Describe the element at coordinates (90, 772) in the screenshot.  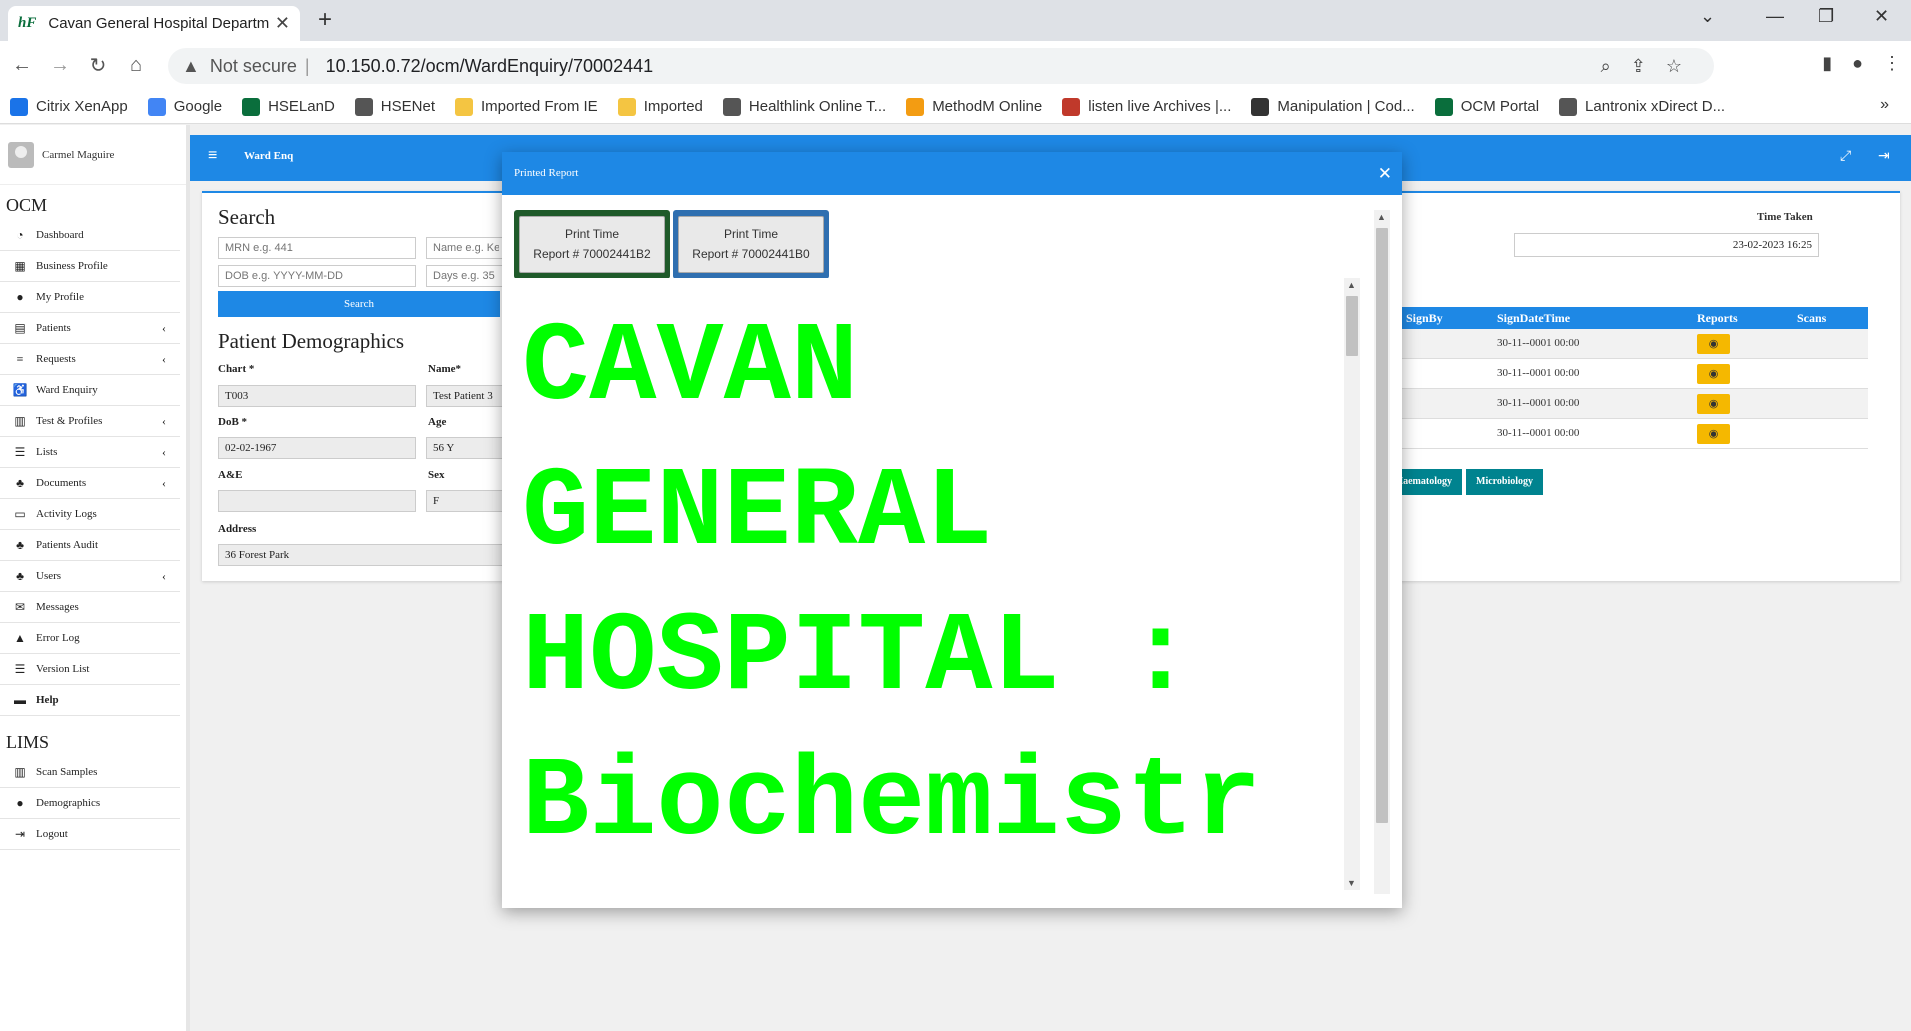
I see `sidebar-item-scan-samples: ▥ Scan Samples` at that location.